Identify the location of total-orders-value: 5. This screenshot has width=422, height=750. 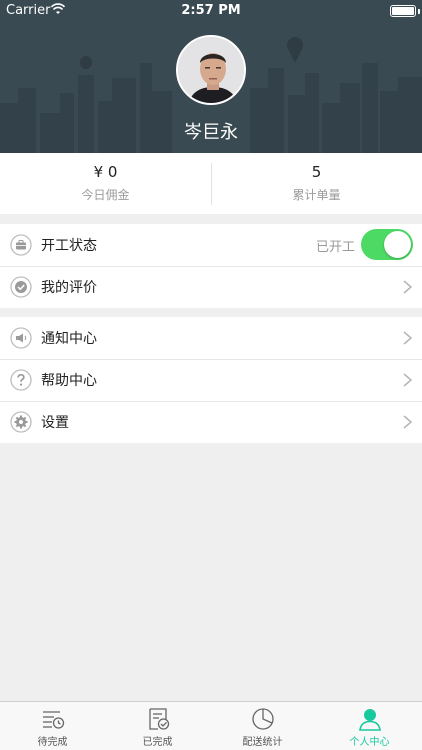
(316, 172).